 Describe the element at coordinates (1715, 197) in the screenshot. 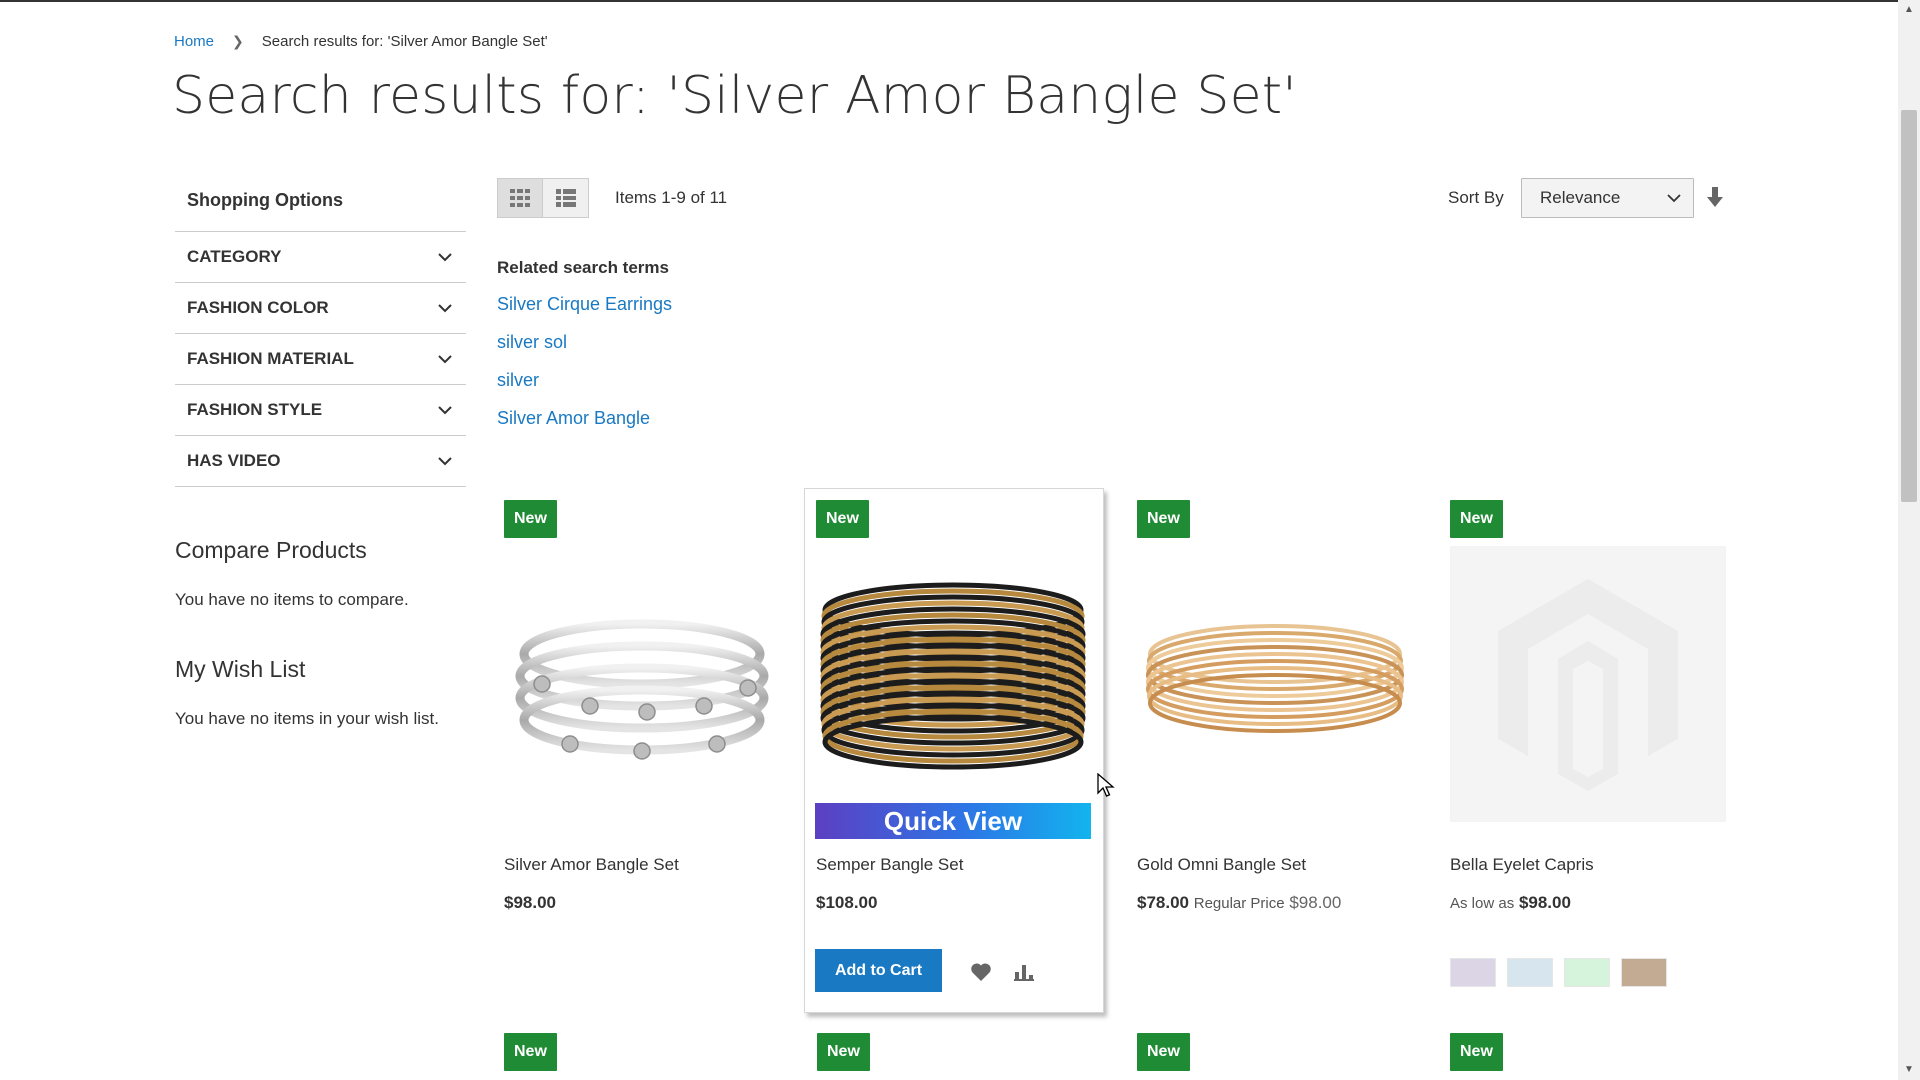

I see `sort-direction-arrow-icon` at that location.